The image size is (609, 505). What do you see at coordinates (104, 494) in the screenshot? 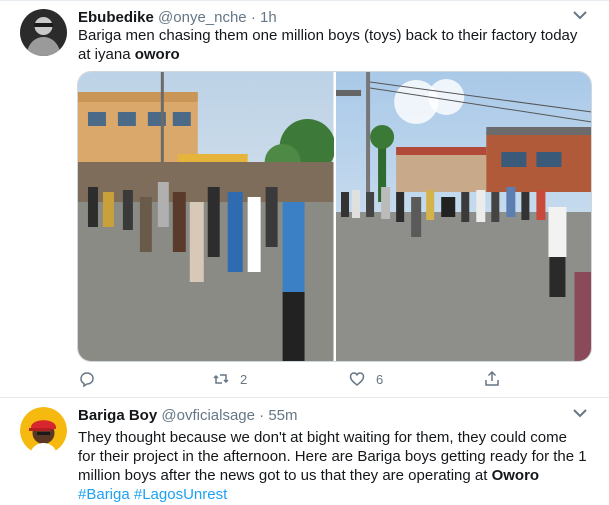
I see `hashtag-link: #Bariga` at bounding box center [104, 494].